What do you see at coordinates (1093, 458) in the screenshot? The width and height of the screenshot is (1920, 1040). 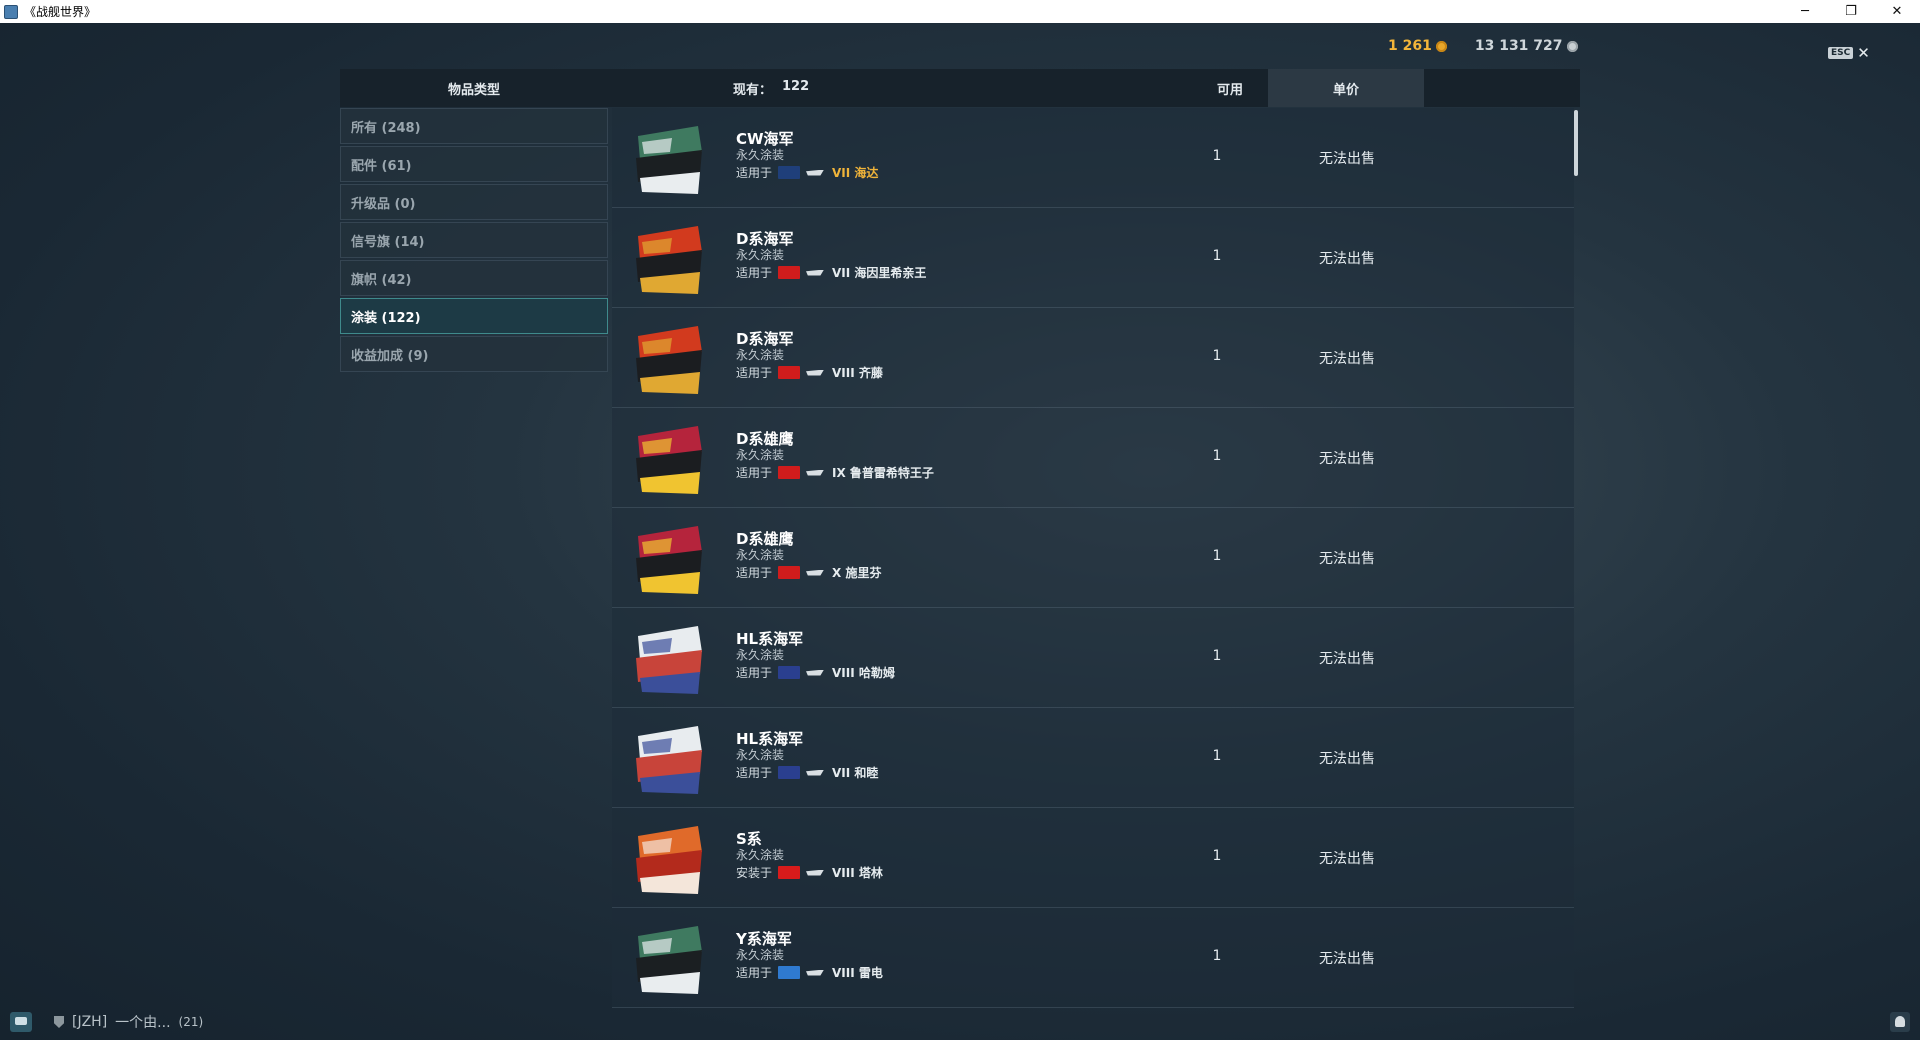 I see `item-row: D系雄鹰 永久涂装 适用于 IX 鲁普雷希特王子 1 无法出售` at bounding box center [1093, 458].